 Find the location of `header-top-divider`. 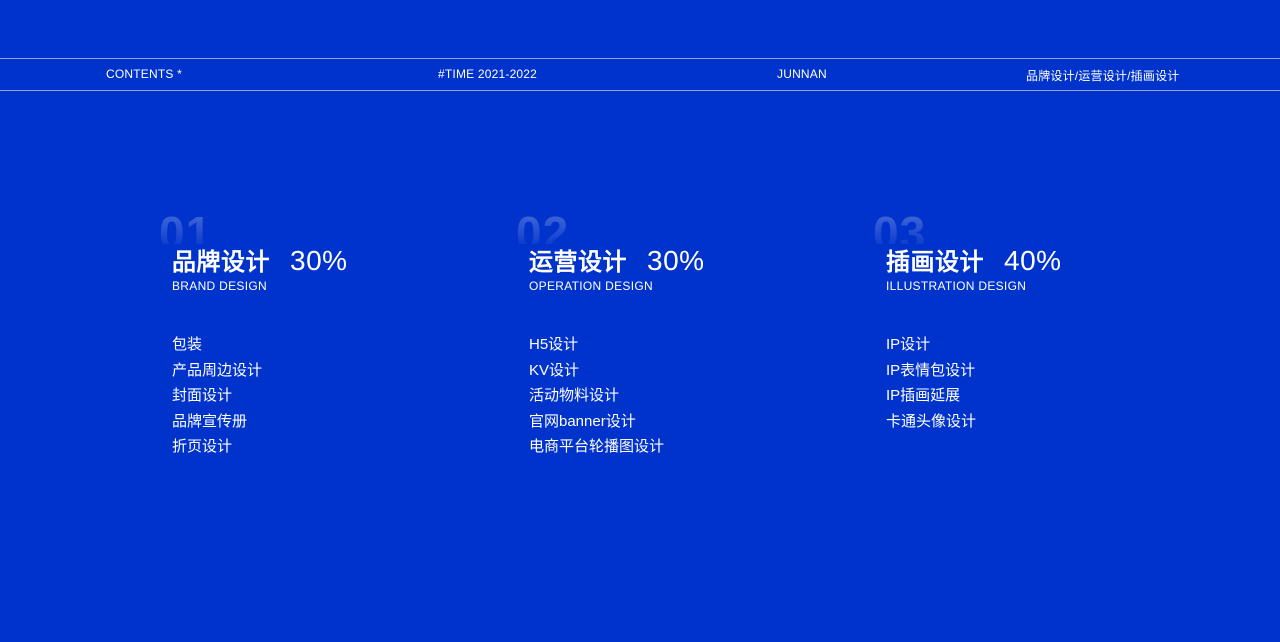

header-top-divider is located at coordinates (640, 58).